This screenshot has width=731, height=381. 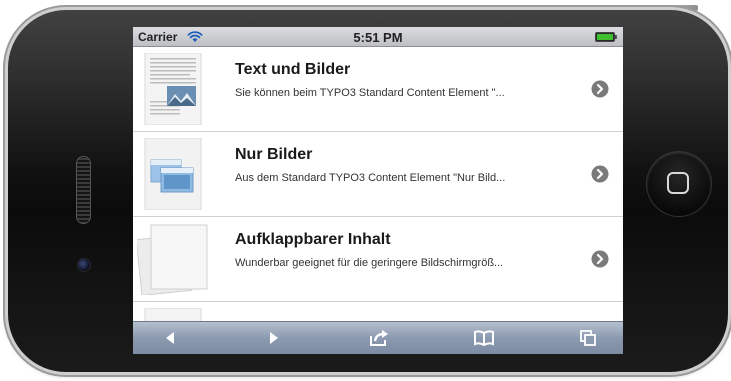 I want to click on back-icon, so click(x=170, y=338).